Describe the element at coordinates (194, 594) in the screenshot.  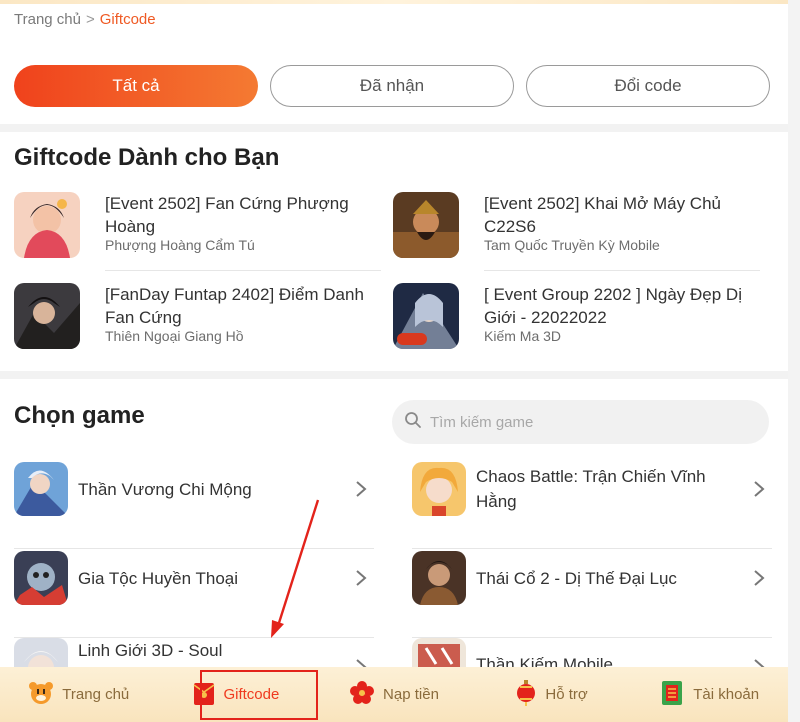
I see `game-list-item: Gia Tộc Huyền Thoại` at that location.